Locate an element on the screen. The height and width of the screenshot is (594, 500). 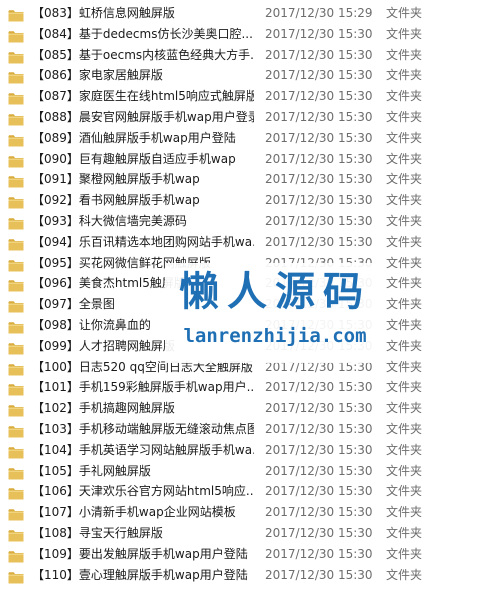
file-row: 【108】寻宝天行触屏版 2017/12/30 15:30 文件夹 is located at coordinates (250, 534).